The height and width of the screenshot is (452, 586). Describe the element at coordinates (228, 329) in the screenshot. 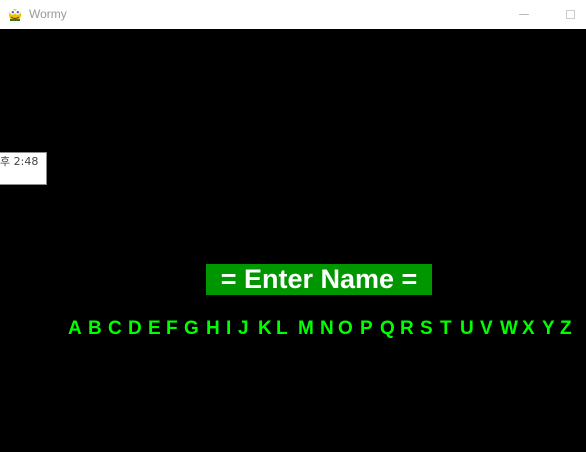

I see `letter-i: I` at that location.